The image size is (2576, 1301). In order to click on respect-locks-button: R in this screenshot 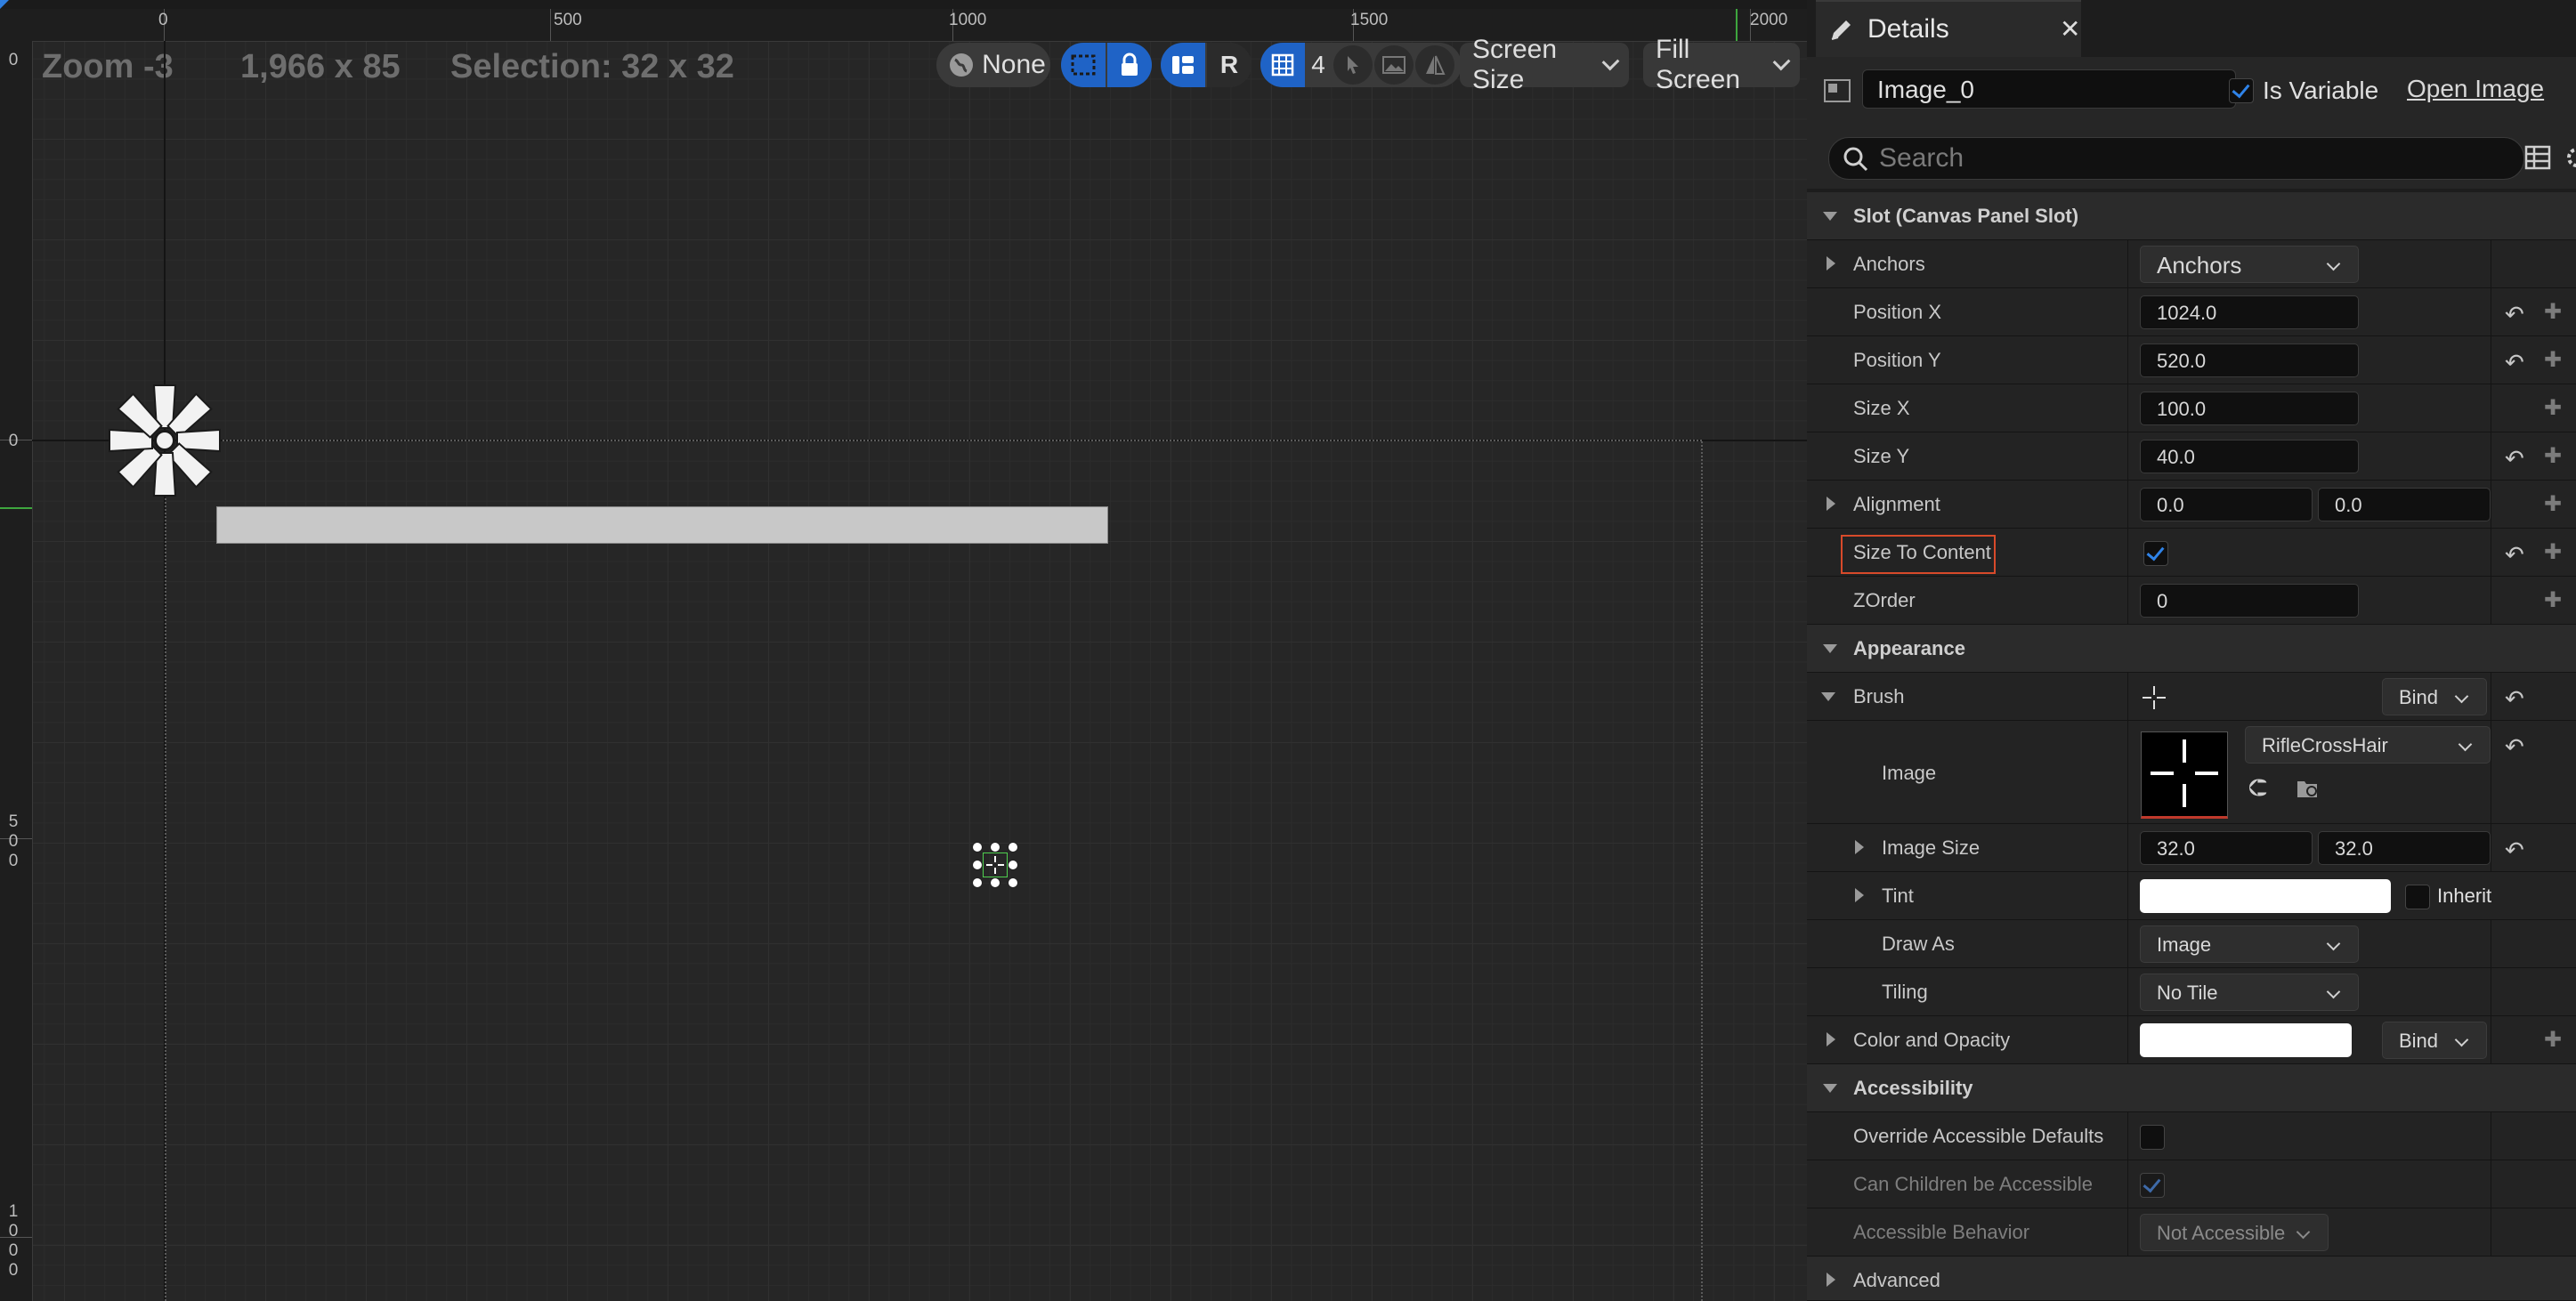, I will do `click(1230, 65)`.